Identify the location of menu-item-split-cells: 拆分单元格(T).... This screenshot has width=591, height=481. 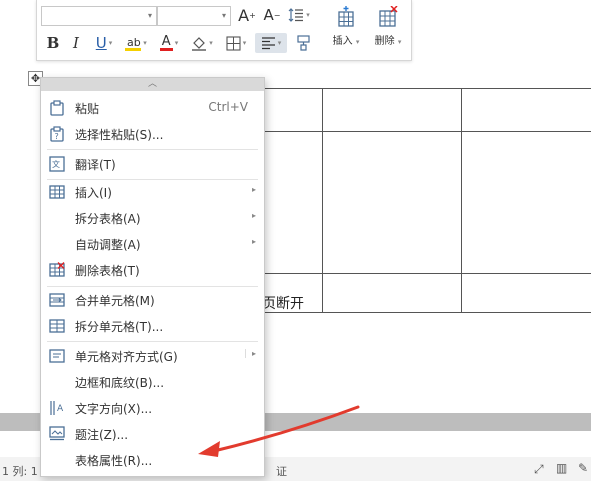
(152, 326).